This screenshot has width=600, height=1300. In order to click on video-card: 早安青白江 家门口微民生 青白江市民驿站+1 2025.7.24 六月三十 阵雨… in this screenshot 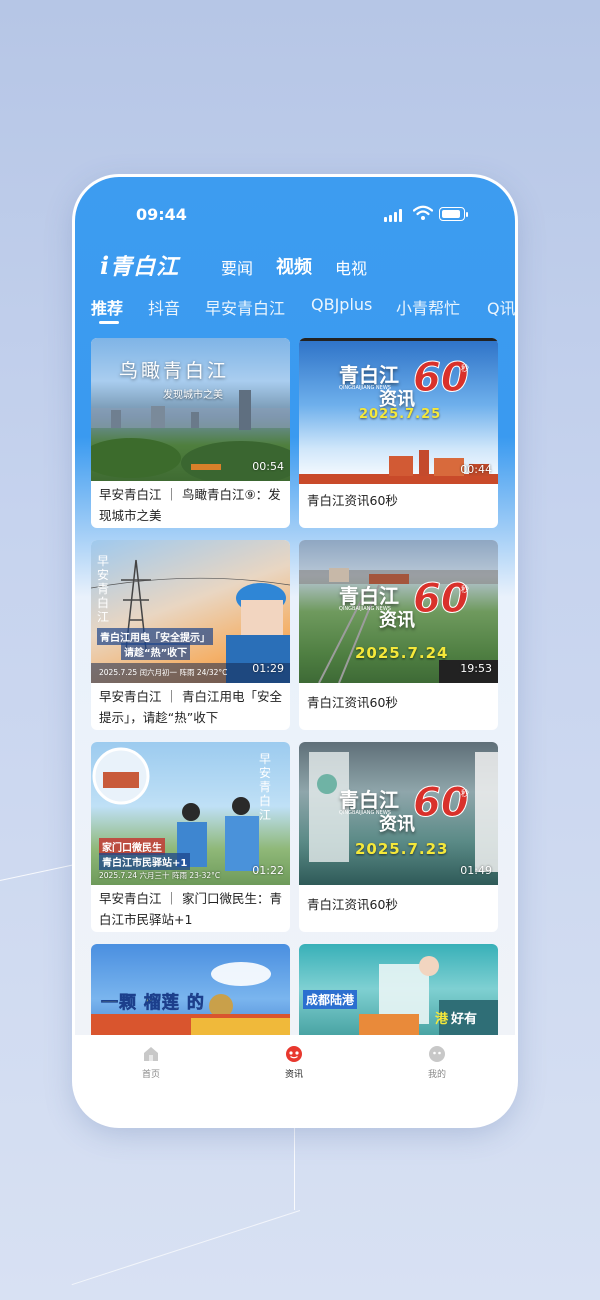, I will do `click(190, 837)`.